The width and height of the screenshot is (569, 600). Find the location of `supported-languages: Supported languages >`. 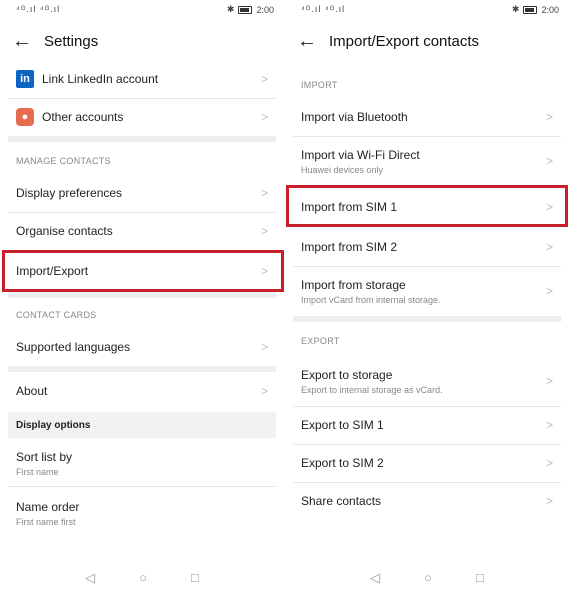

supported-languages: Supported languages > is located at coordinates (142, 347).